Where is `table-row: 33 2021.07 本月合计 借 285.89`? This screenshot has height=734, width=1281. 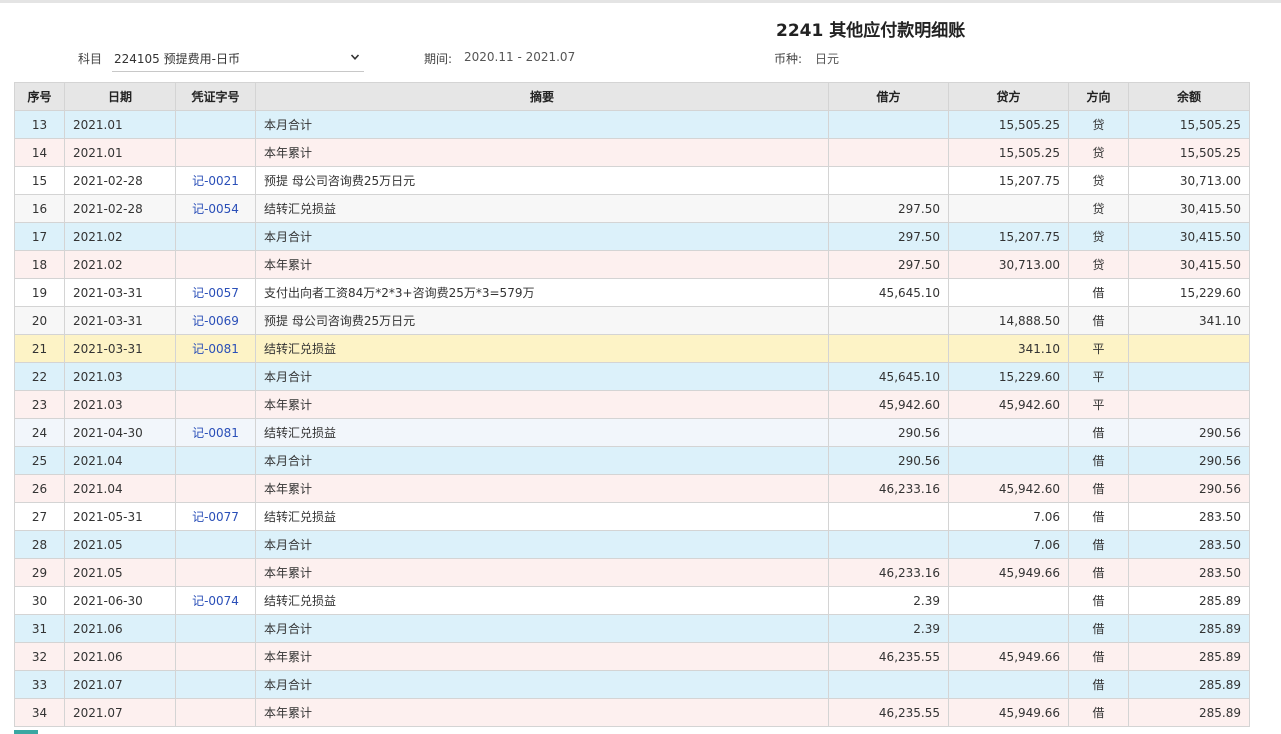
table-row: 33 2021.07 本月合计 借 285.89 is located at coordinates (632, 684).